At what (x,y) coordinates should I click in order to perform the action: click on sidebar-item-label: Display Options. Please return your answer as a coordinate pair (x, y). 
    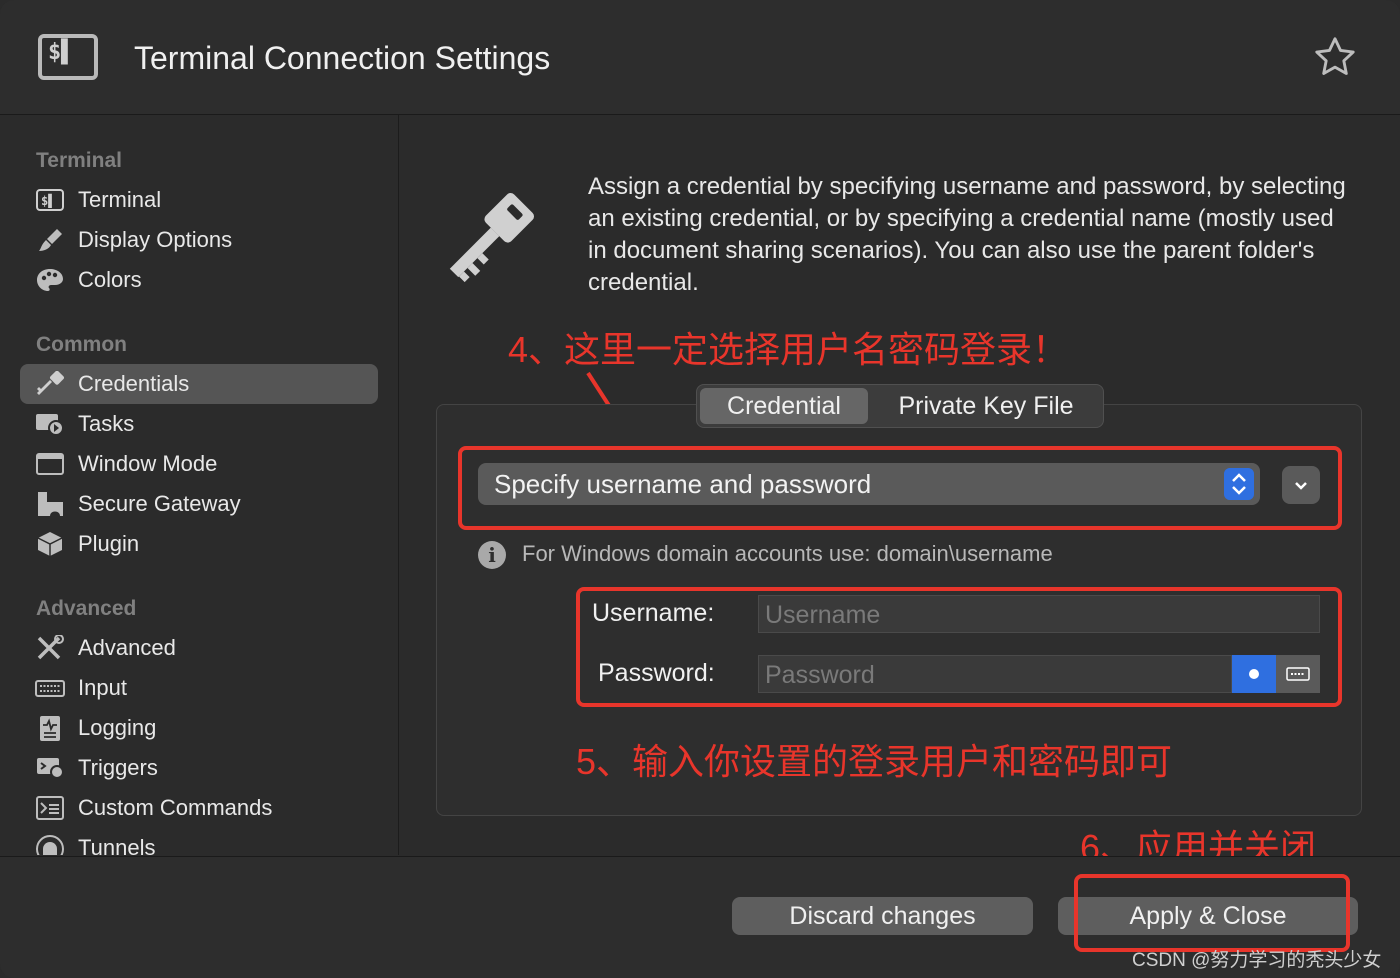
    Looking at the image, I should click on (155, 239).